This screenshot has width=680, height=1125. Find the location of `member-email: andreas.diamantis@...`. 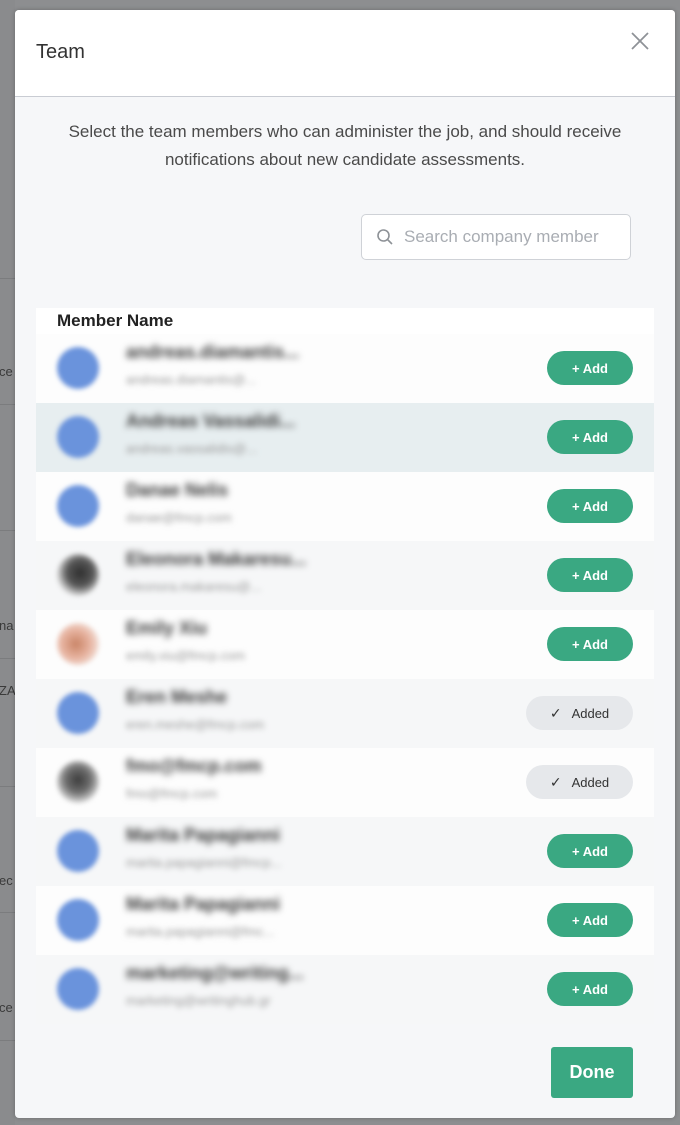

member-email: andreas.diamantis@... is located at coordinates (191, 379).